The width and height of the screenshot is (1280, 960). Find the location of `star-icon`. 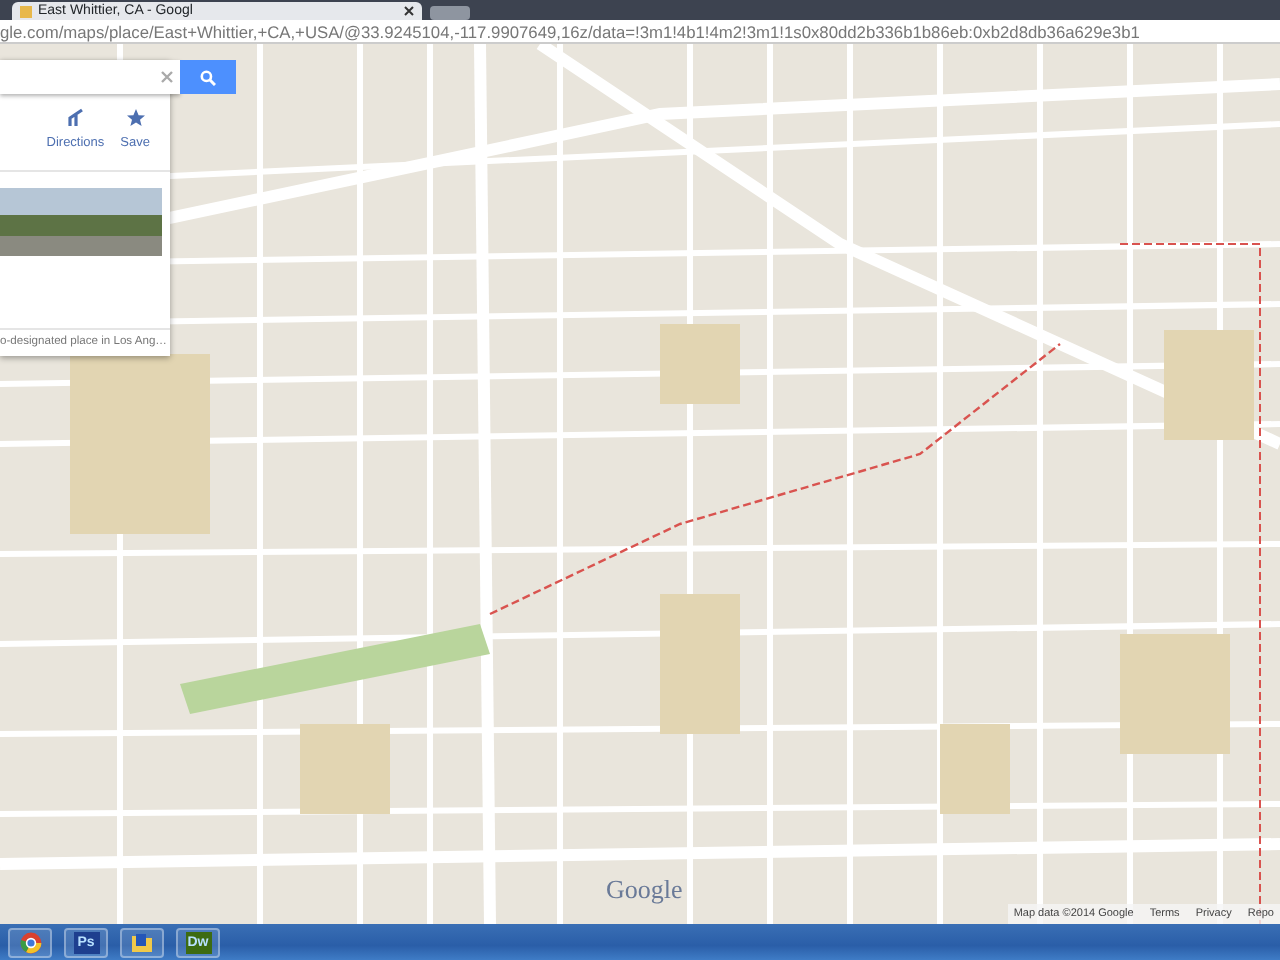

star-icon is located at coordinates (135, 118).